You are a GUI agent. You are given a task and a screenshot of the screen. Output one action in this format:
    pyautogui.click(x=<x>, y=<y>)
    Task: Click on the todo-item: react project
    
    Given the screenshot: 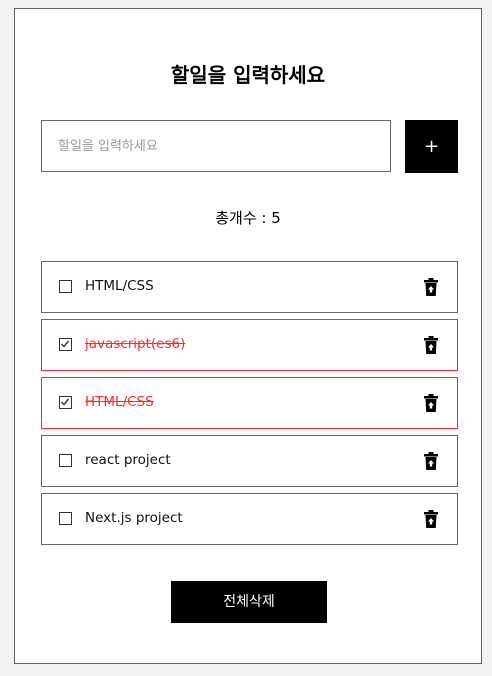 What is the action you would take?
    pyautogui.click(x=249, y=461)
    